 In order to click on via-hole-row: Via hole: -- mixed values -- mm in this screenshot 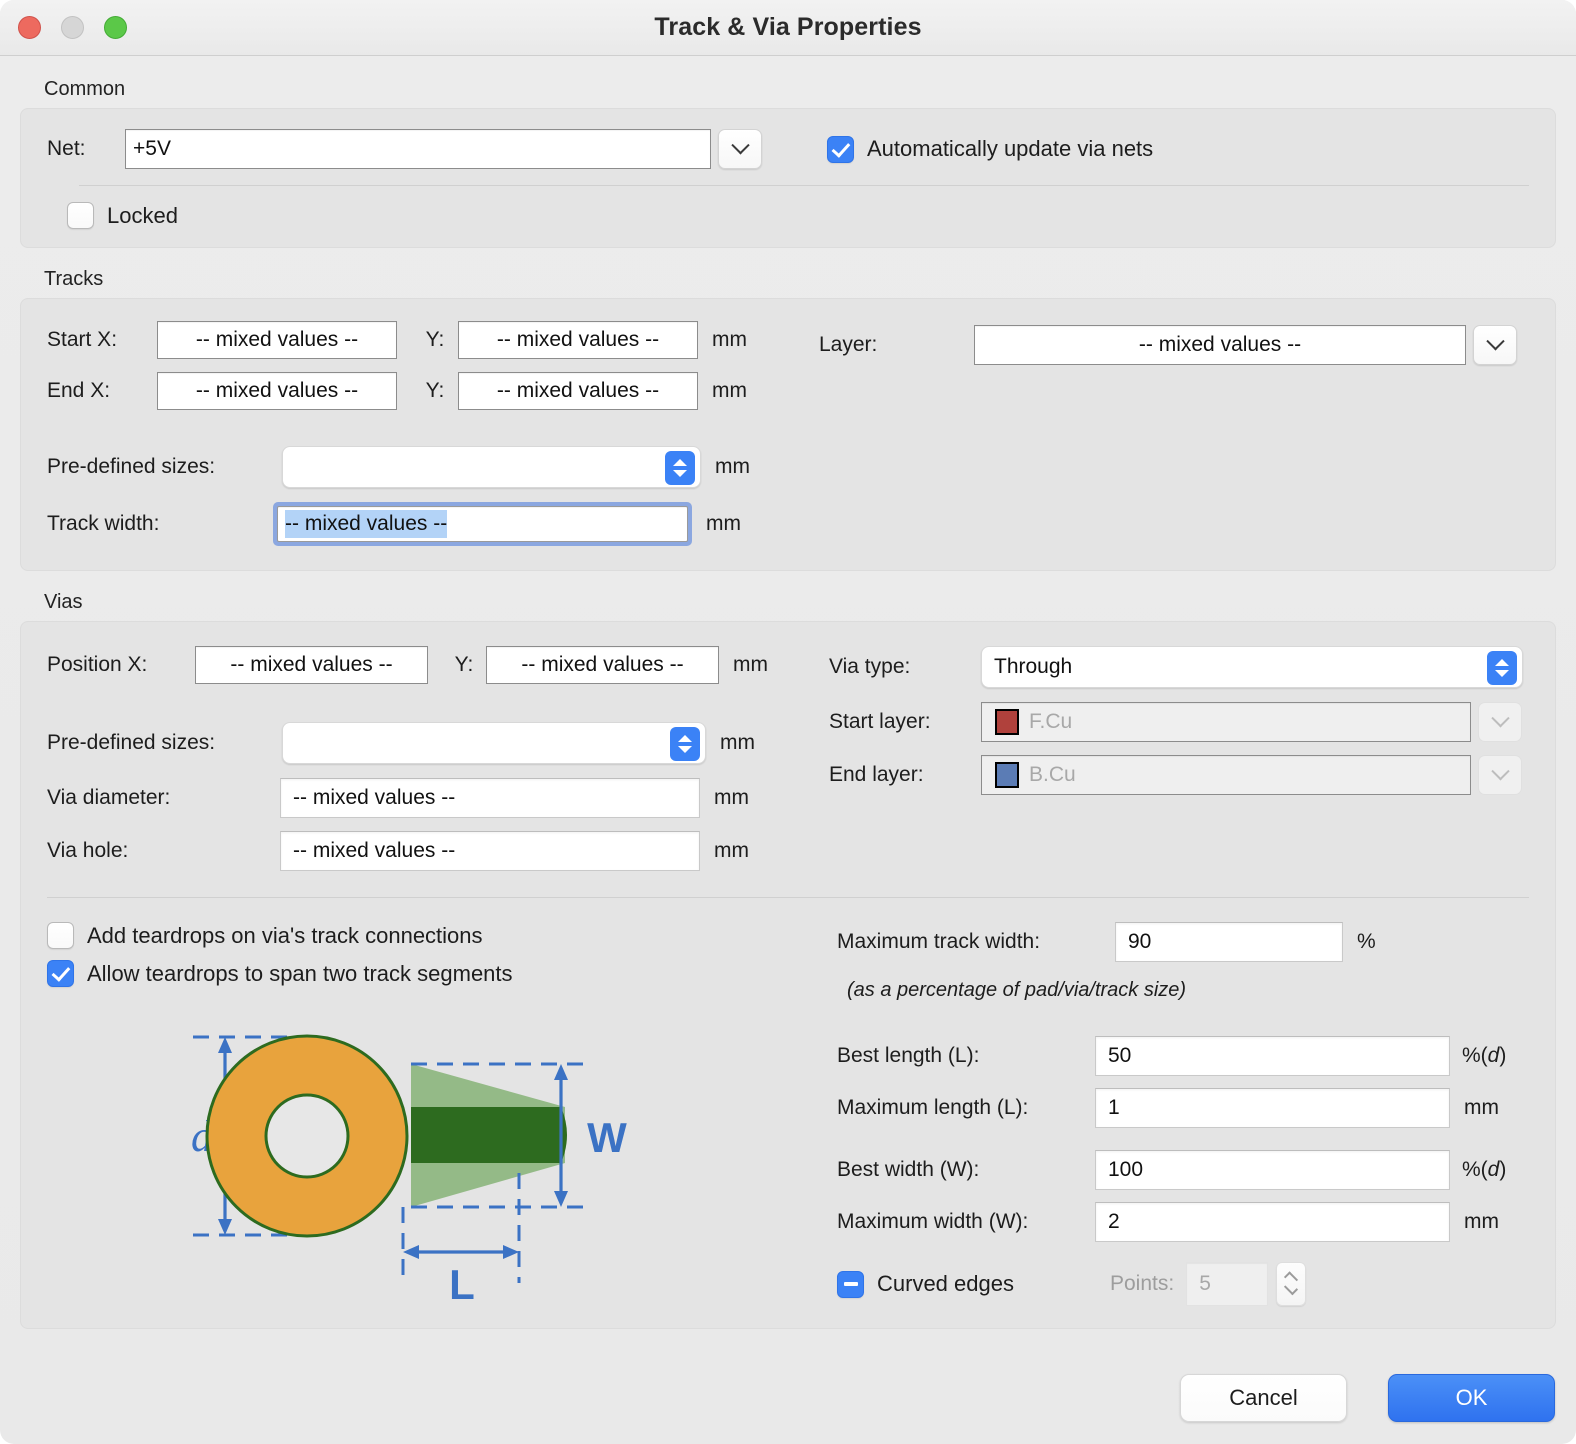, I will do `click(433, 851)`.